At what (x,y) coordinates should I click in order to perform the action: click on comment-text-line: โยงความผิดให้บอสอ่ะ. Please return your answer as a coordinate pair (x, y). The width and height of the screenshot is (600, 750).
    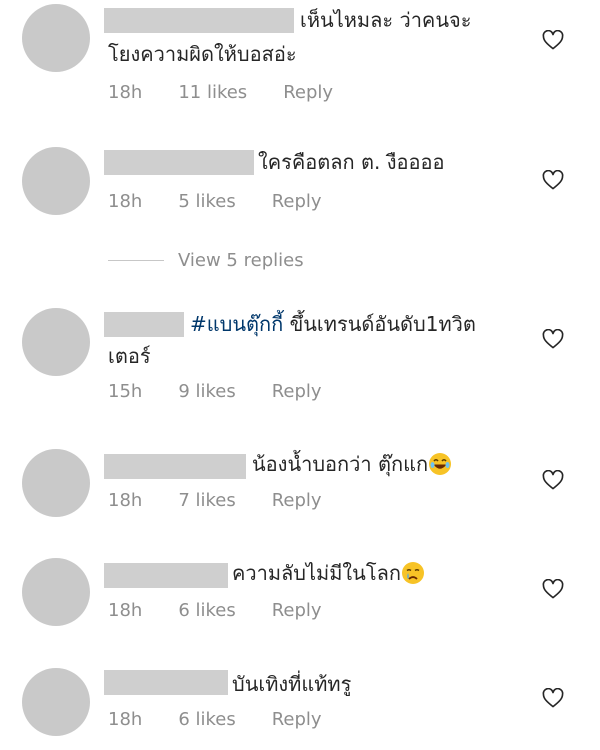
    Looking at the image, I should click on (202, 54).